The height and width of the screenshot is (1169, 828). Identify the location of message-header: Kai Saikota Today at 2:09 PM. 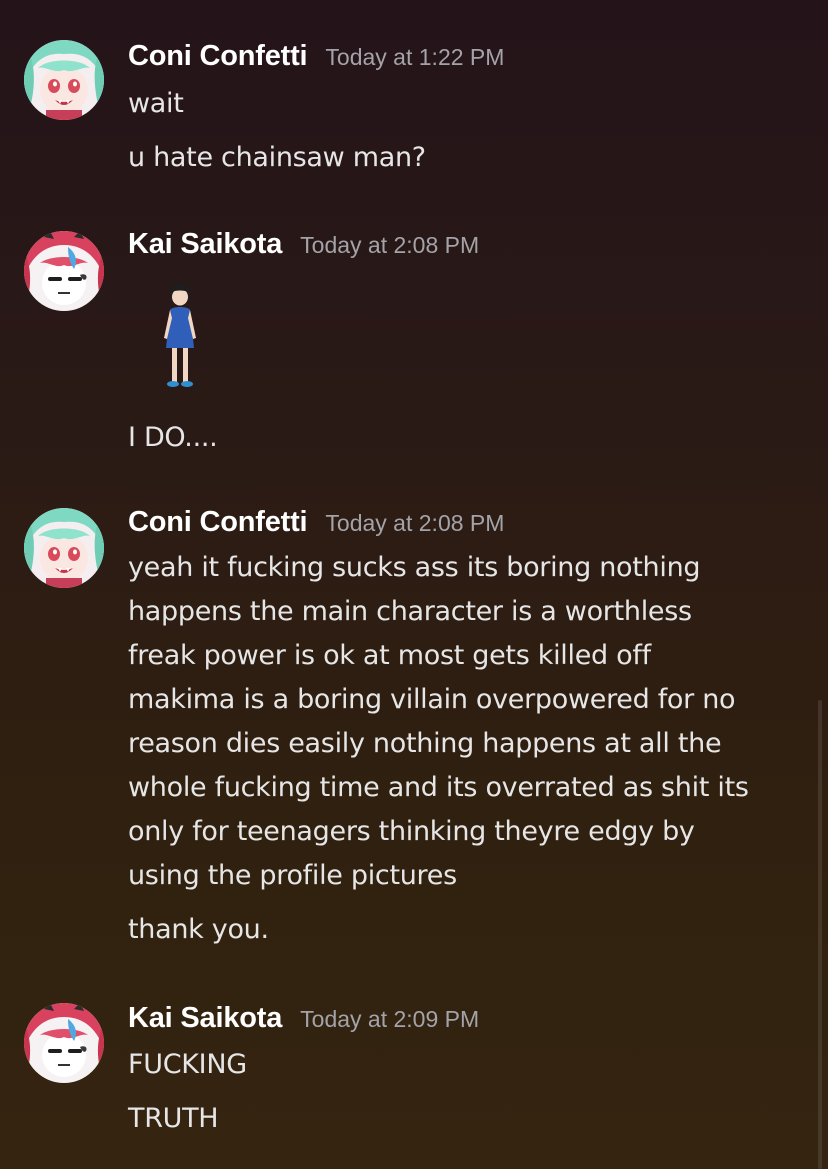
(303, 1018).